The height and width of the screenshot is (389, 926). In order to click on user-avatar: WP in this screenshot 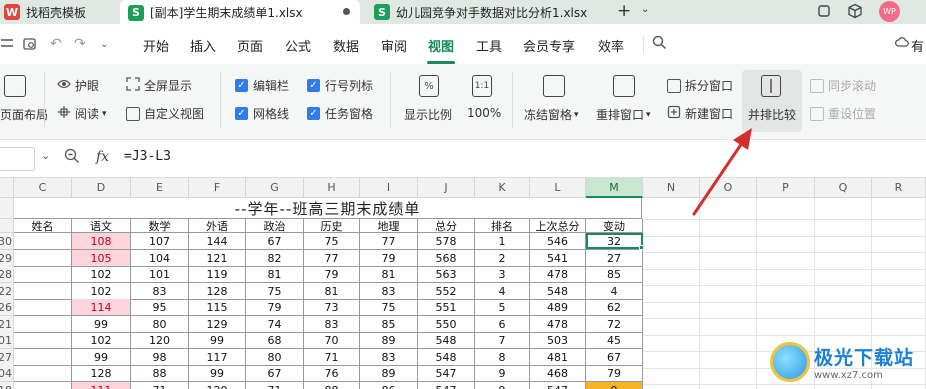, I will do `click(889, 11)`.